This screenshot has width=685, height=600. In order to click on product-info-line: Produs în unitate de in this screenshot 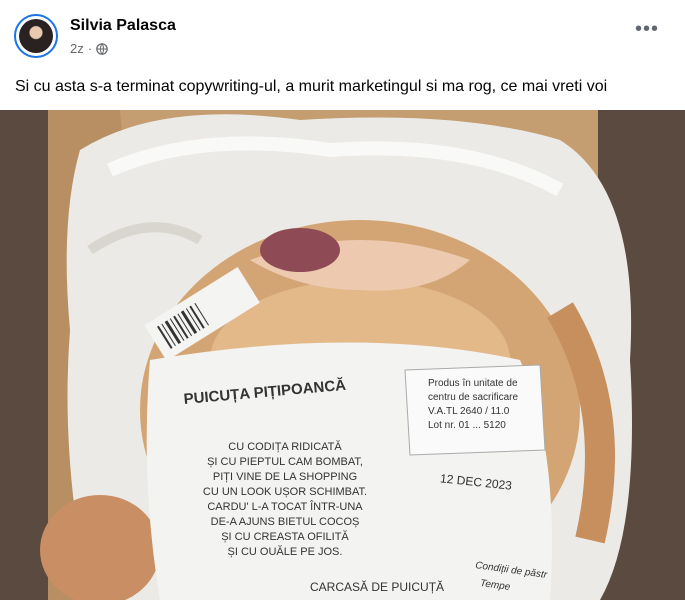, I will do `click(473, 383)`.